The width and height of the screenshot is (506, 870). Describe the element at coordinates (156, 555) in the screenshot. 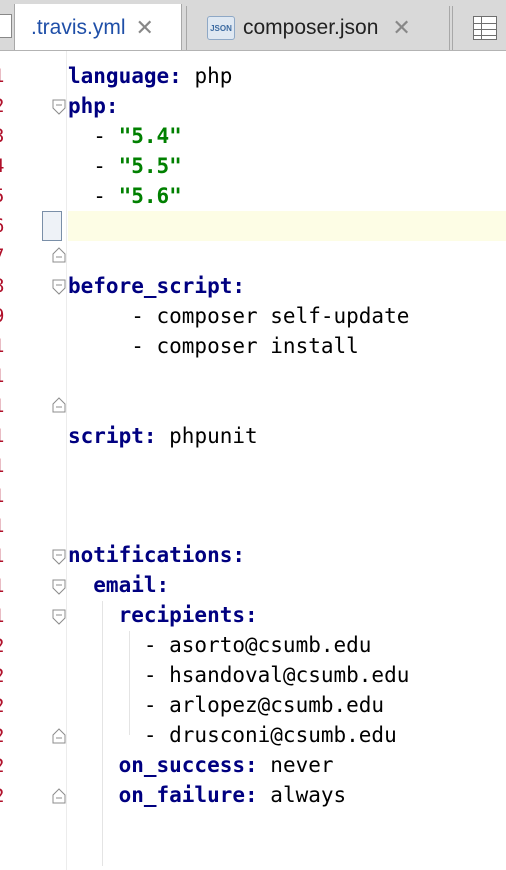

I see `code-line: notifications:` at that location.